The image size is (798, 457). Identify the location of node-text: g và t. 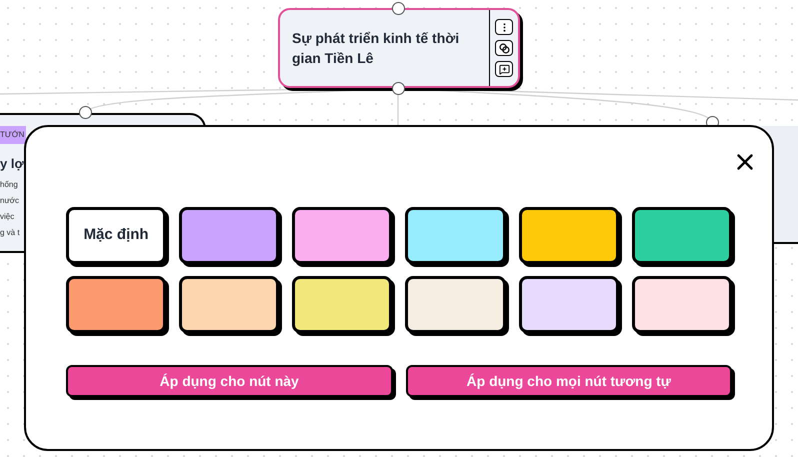
(10, 233).